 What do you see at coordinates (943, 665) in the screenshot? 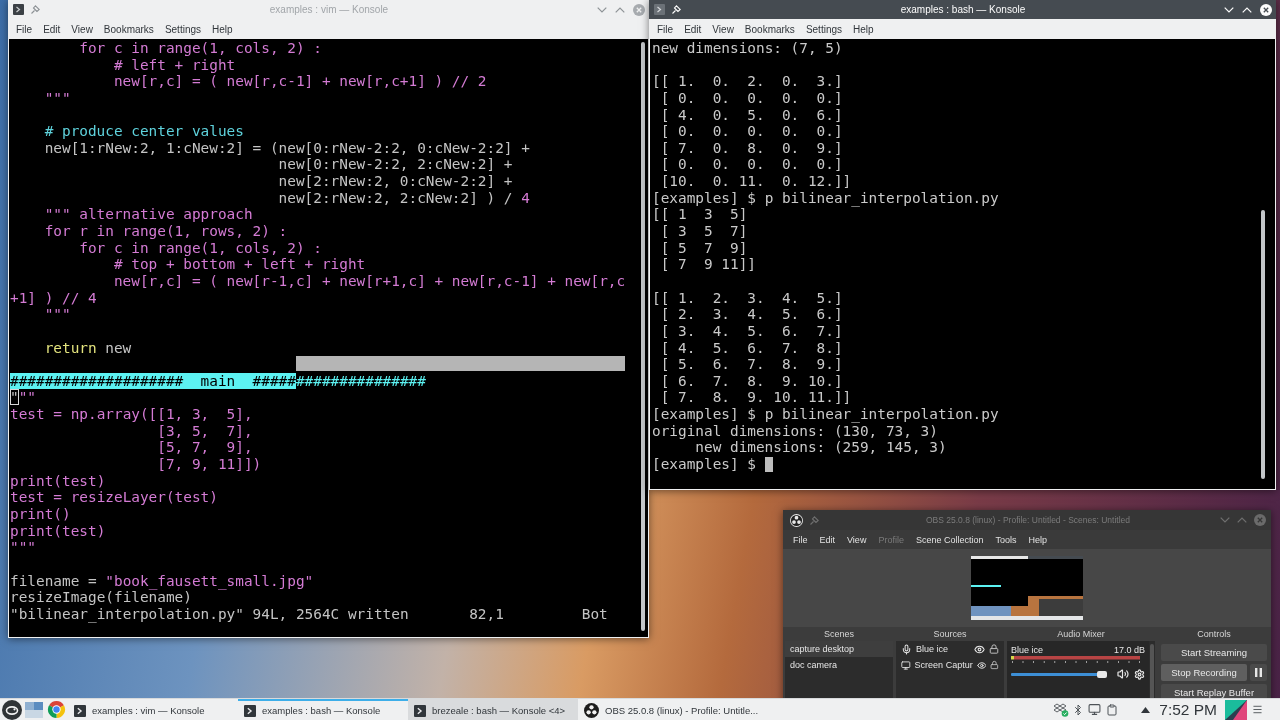
I see `source-name: Screen Captur` at bounding box center [943, 665].